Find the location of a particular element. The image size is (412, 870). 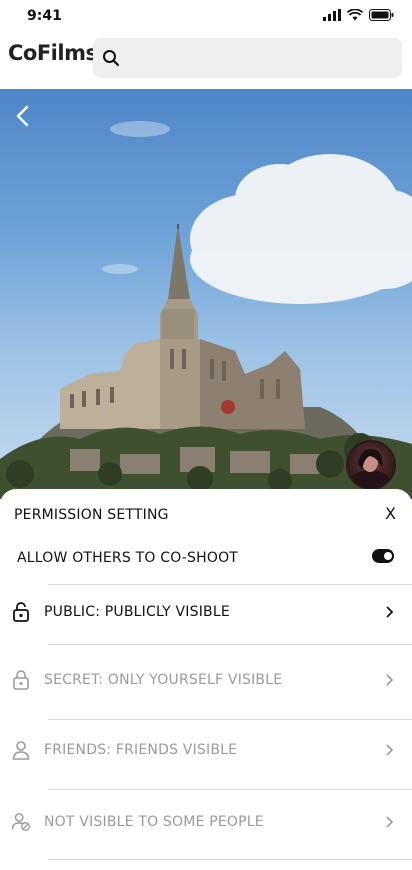

person-icon is located at coordinates (21, 750).